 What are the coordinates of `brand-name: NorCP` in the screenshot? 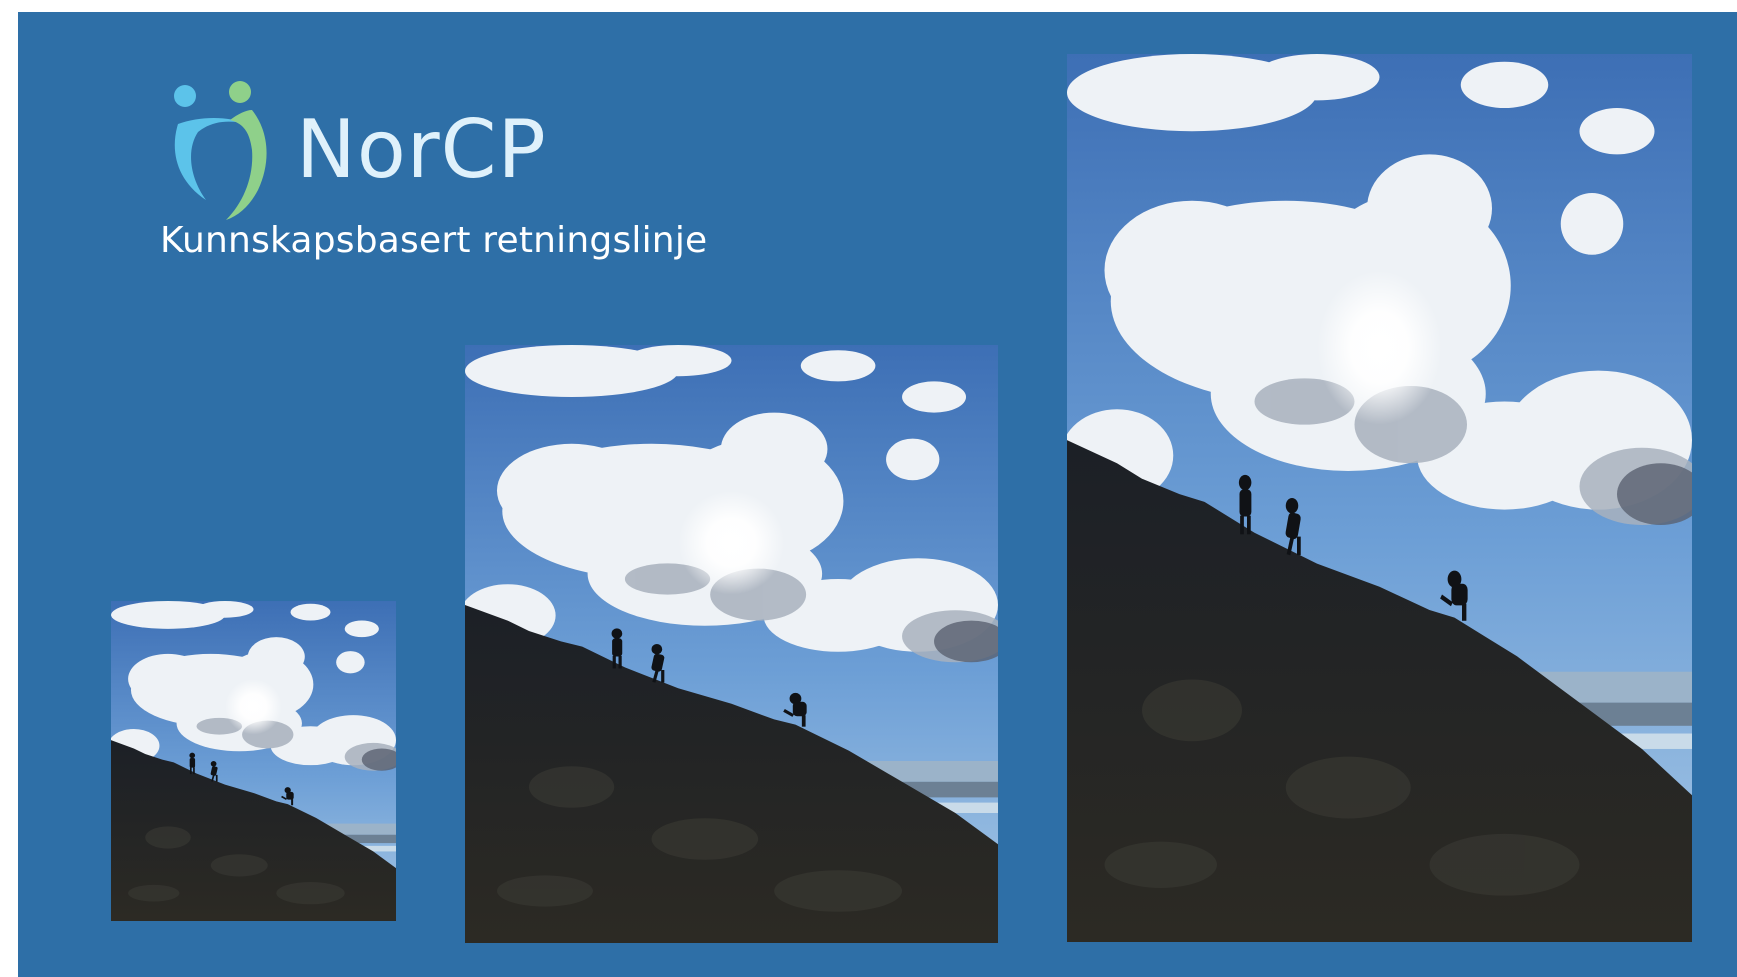 It's located at (421, 149).